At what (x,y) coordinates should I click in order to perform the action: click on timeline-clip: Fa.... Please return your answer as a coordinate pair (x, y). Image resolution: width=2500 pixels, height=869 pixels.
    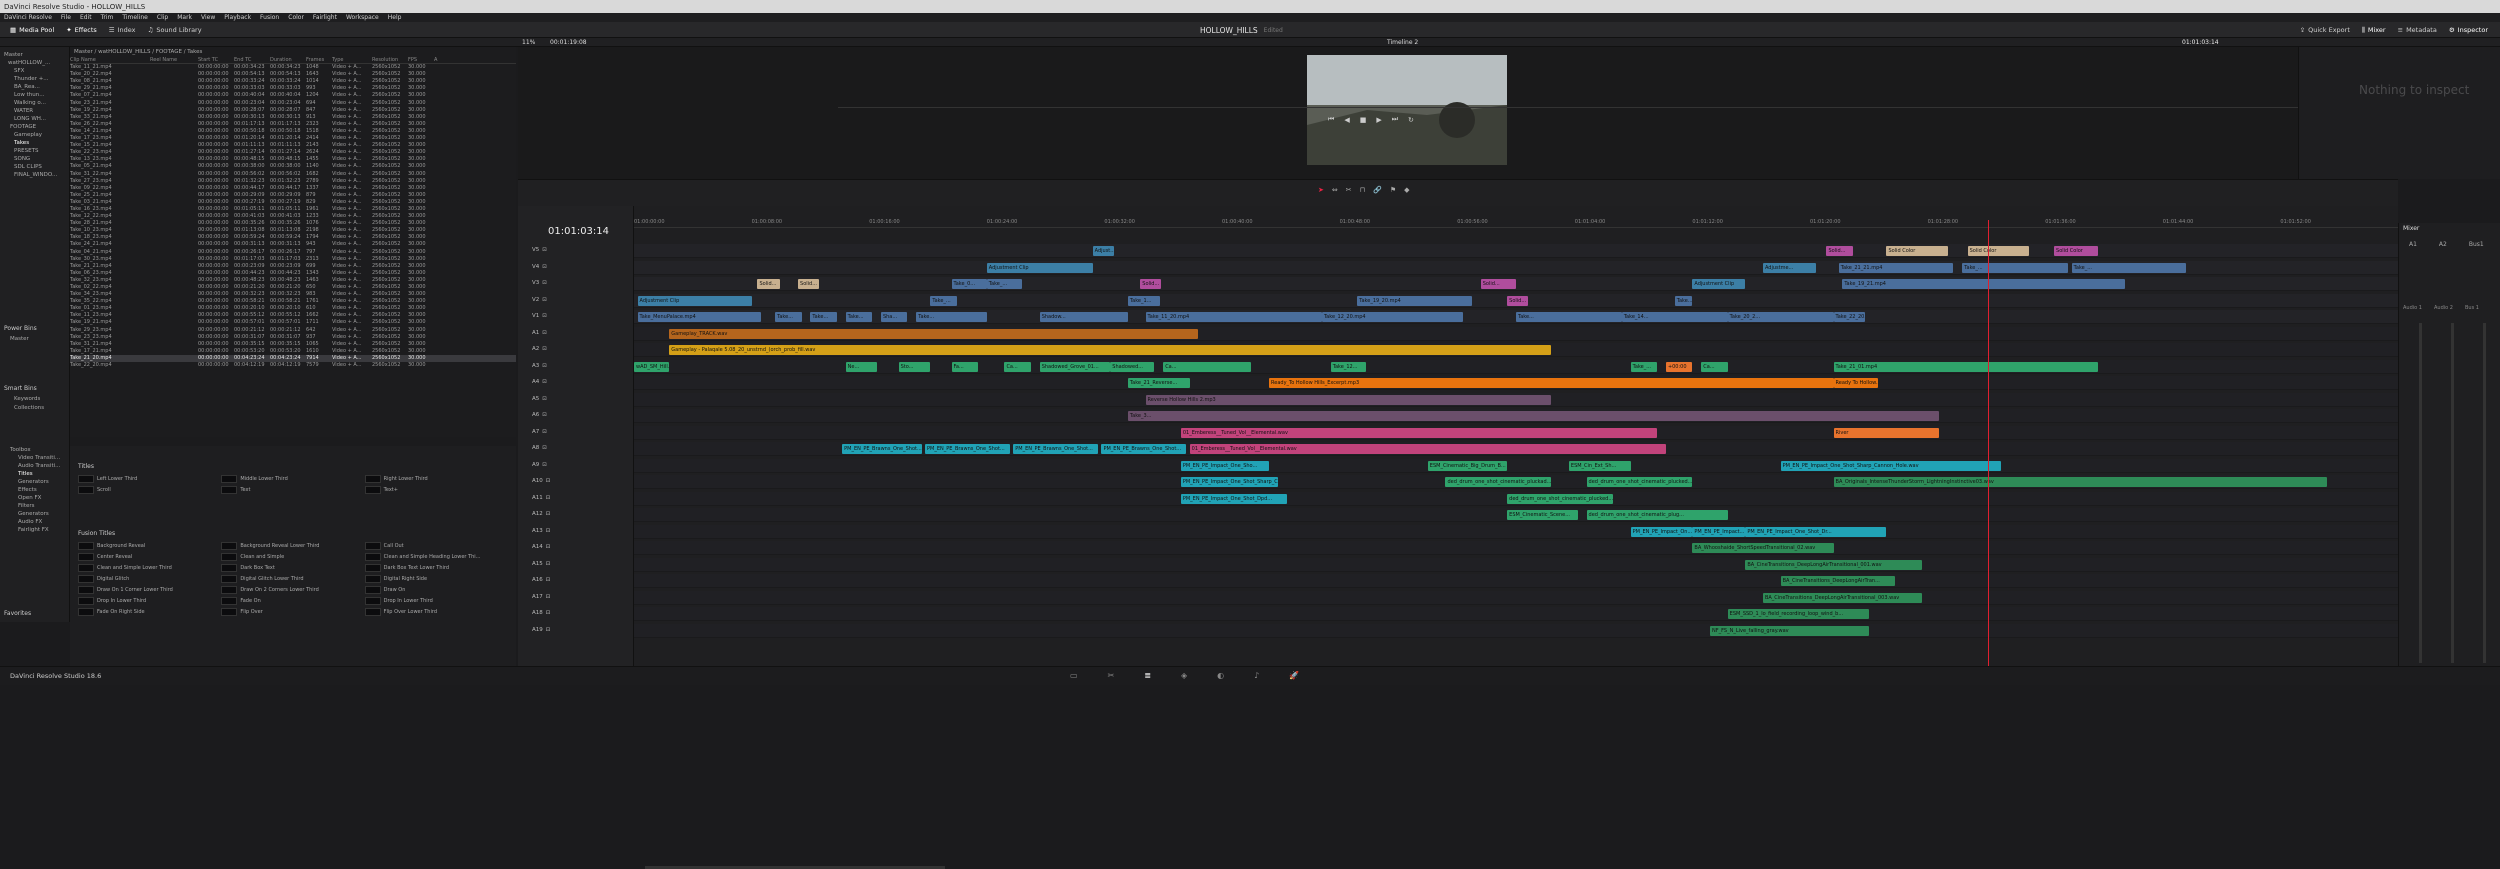
    Looking at the image, I should click on (964, 366).